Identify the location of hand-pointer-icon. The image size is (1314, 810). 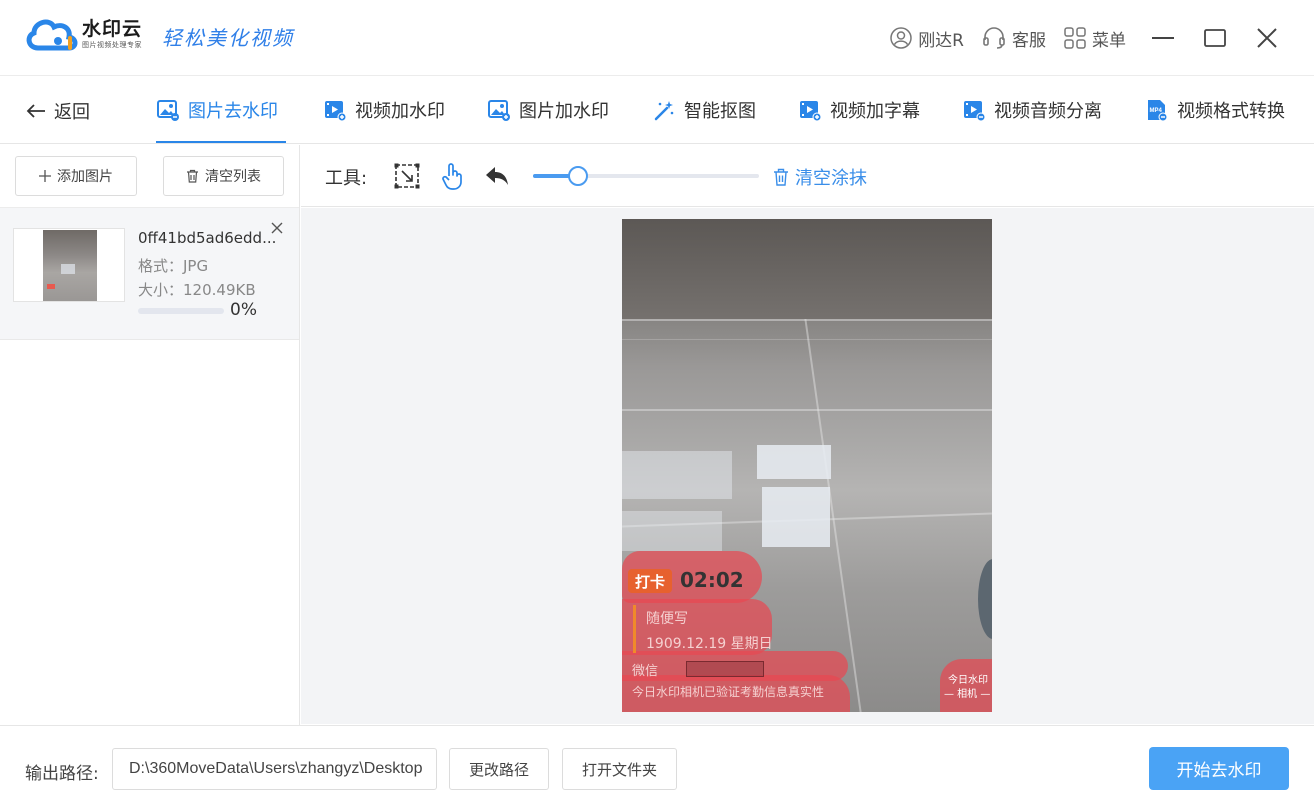
(452, 176).